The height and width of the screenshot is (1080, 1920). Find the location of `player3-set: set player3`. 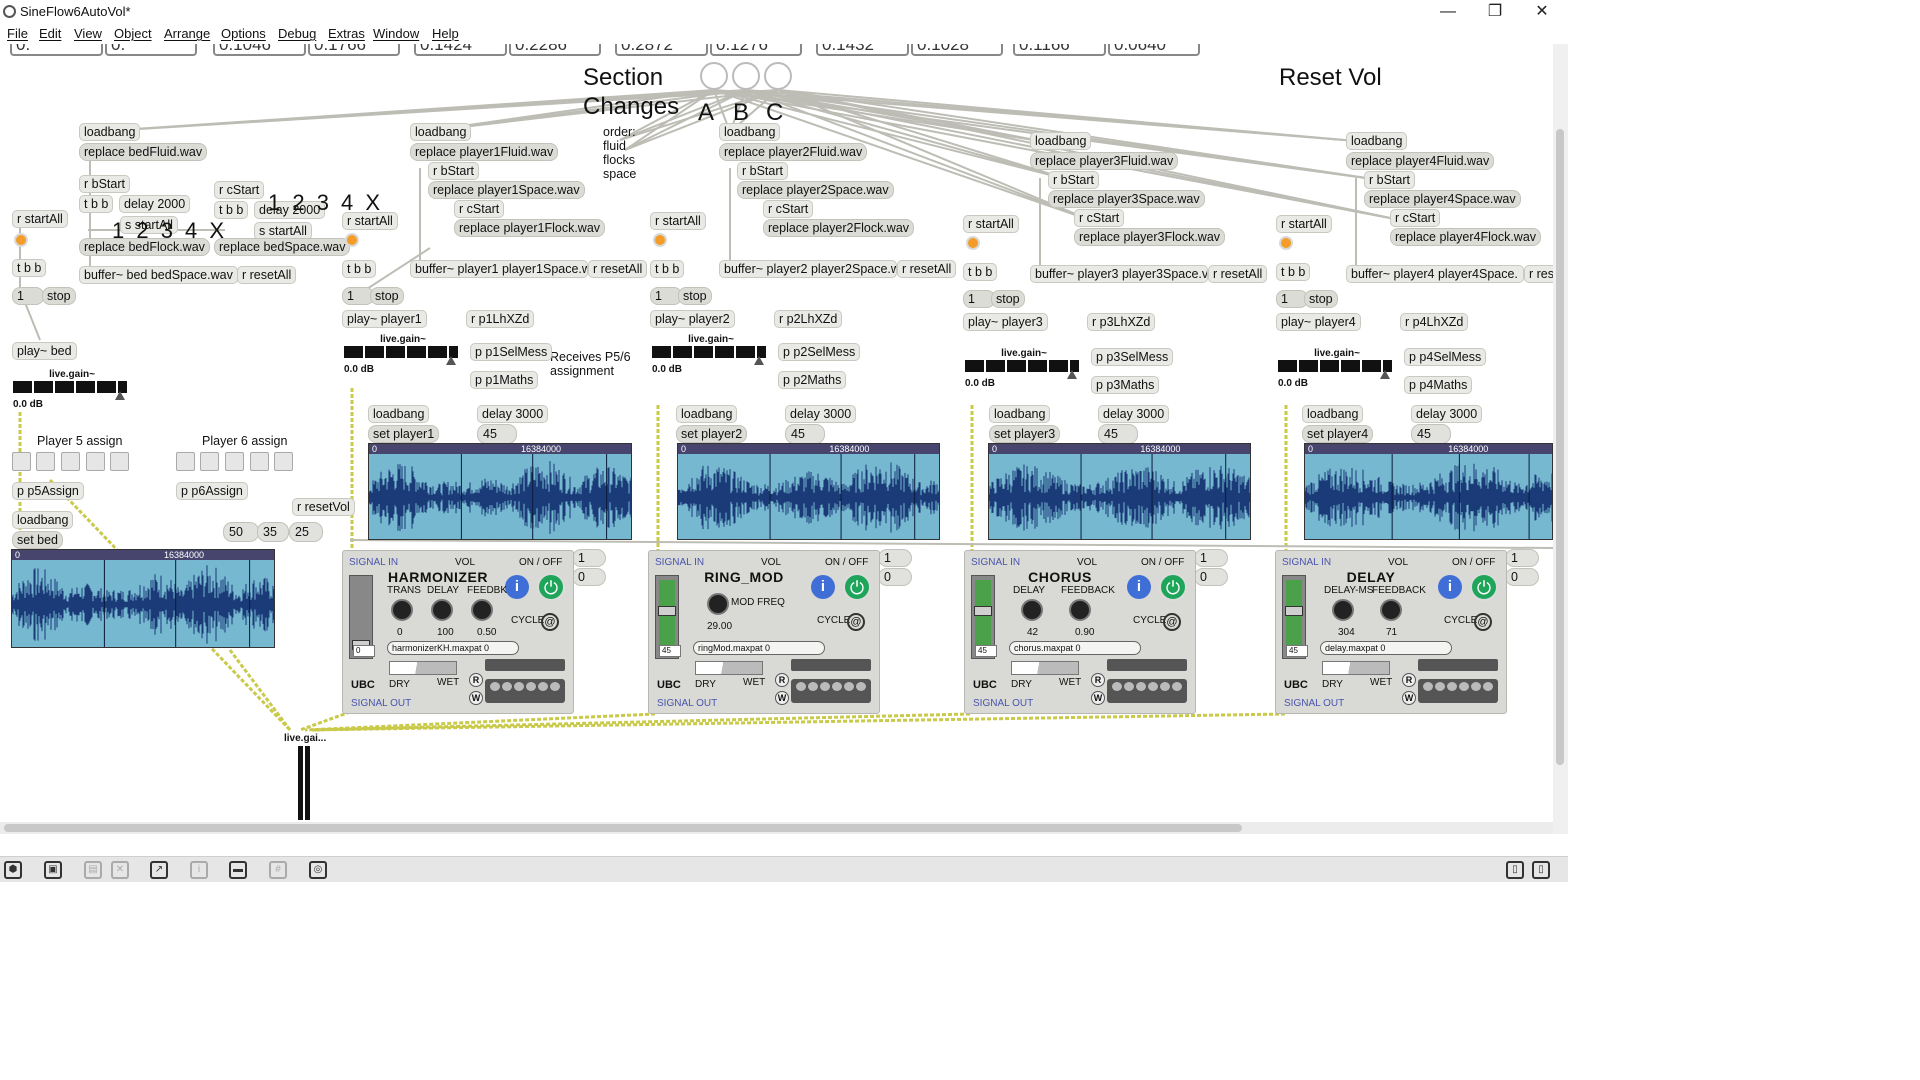

player3-set: set player3 is located at coordinates (1025, 434).